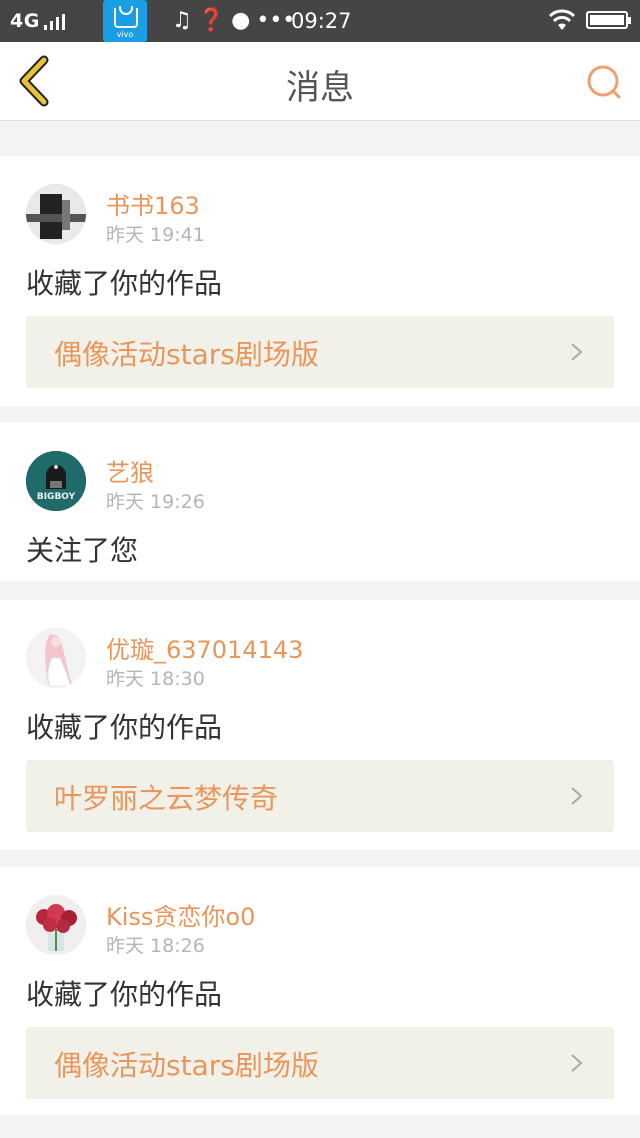 The image size is (640, 1138). What do you see at coordinates (130, 470) in the screenshot?
I see `username: 艺狼` at bounding box center [130, 470].